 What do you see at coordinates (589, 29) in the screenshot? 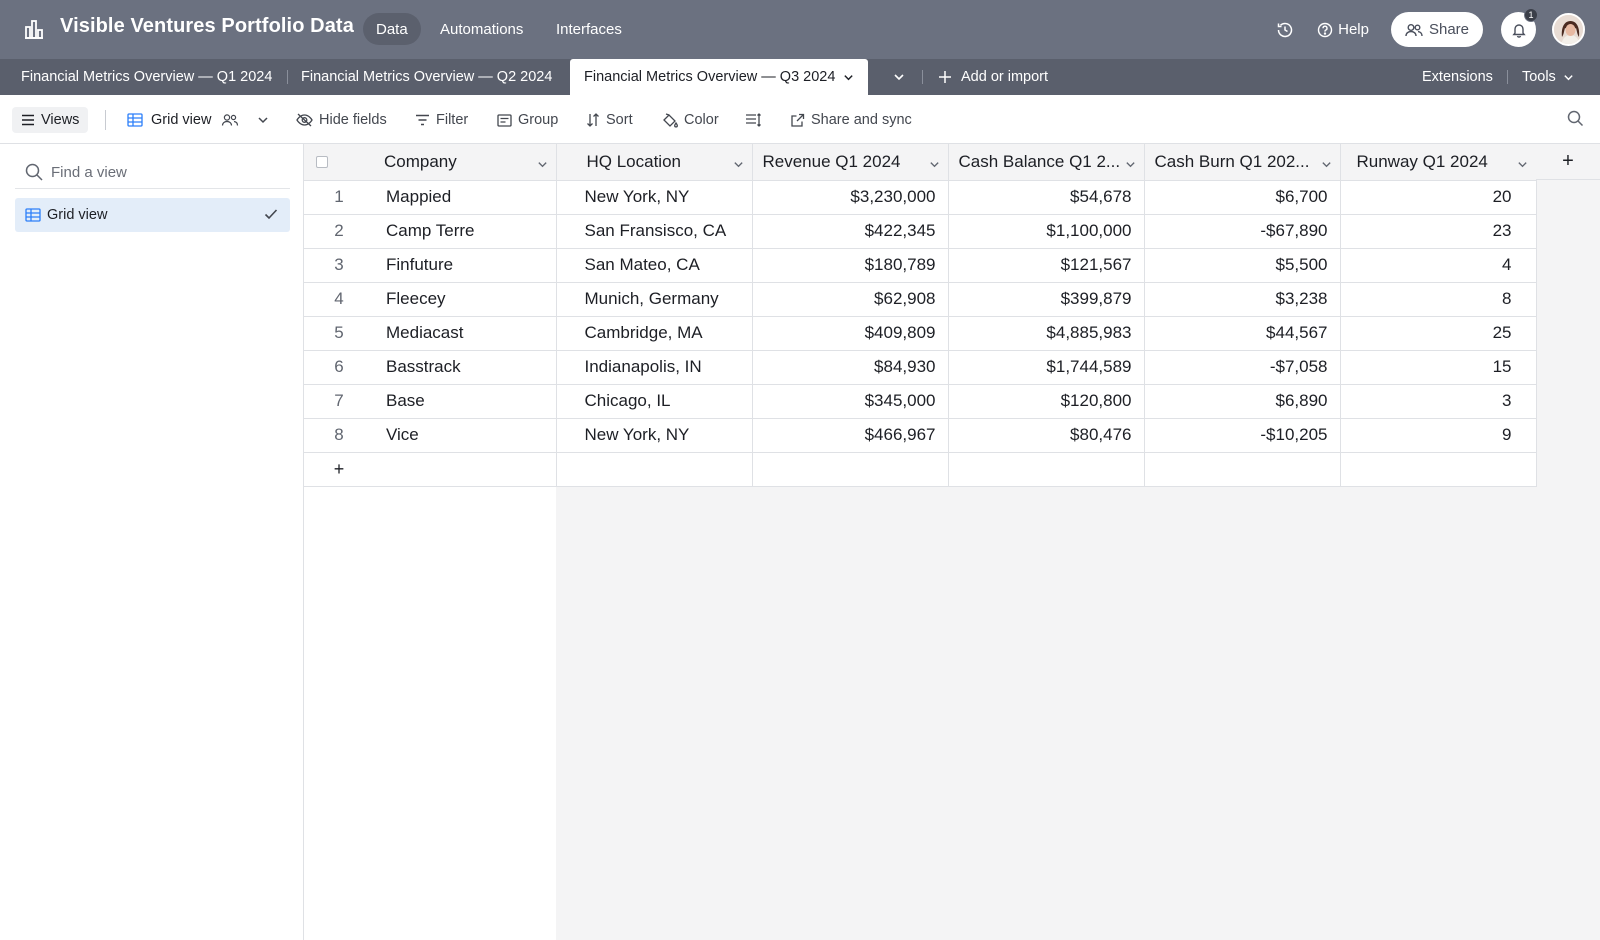
I see `nav-interfaces: Interfaces` at bounding box center [589, 29].